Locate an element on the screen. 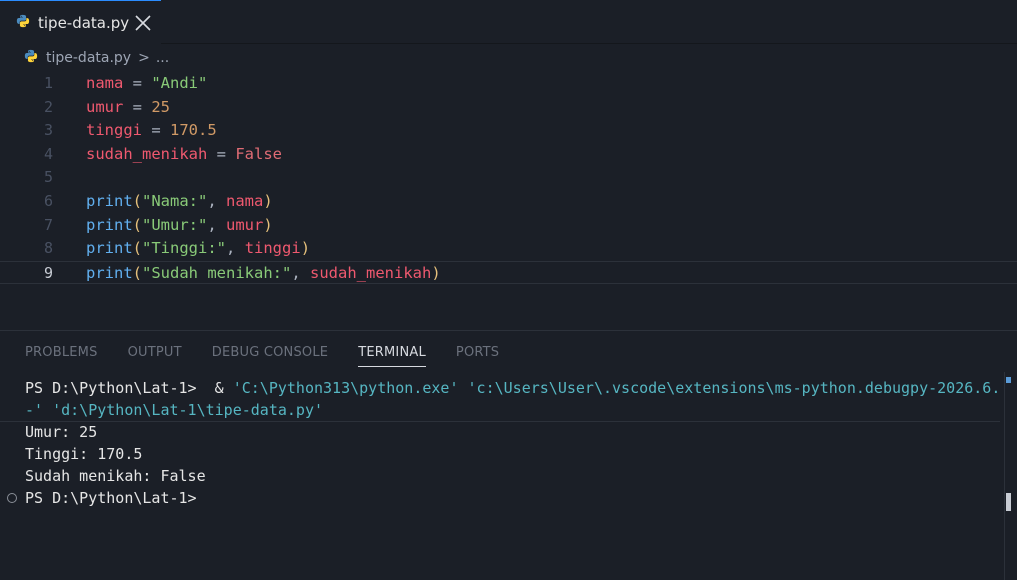  terminal-prompt-line: PS D:\Python\Lat-1> is located at coordinates (111, 498).